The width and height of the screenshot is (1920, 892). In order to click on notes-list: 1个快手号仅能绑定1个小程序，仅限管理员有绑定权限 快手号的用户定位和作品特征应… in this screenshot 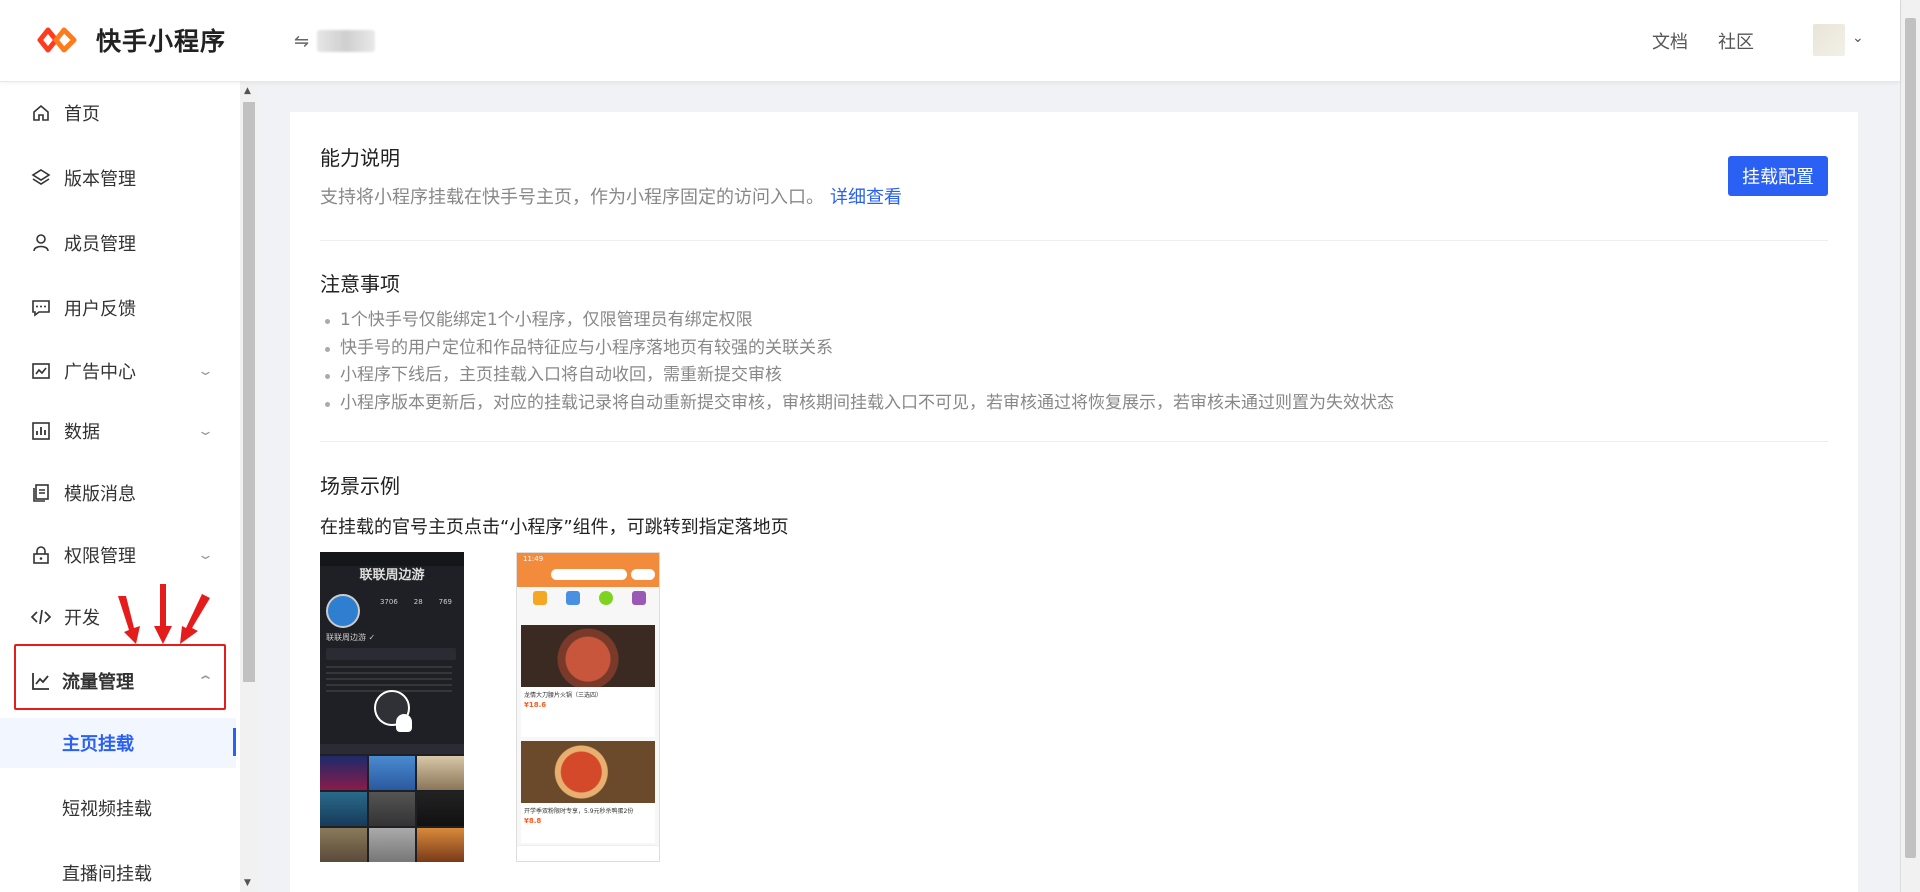, I will do `click(1074, 362)`.